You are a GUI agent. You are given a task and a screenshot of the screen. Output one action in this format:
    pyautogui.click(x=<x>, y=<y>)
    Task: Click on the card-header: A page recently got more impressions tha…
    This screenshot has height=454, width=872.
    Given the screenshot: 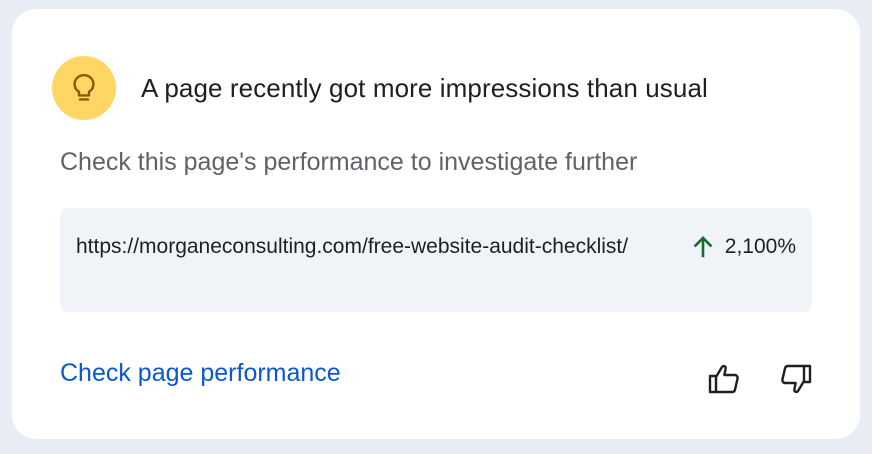 What is the action you would take?
    pyautogui.click(x=380, y=88)
    